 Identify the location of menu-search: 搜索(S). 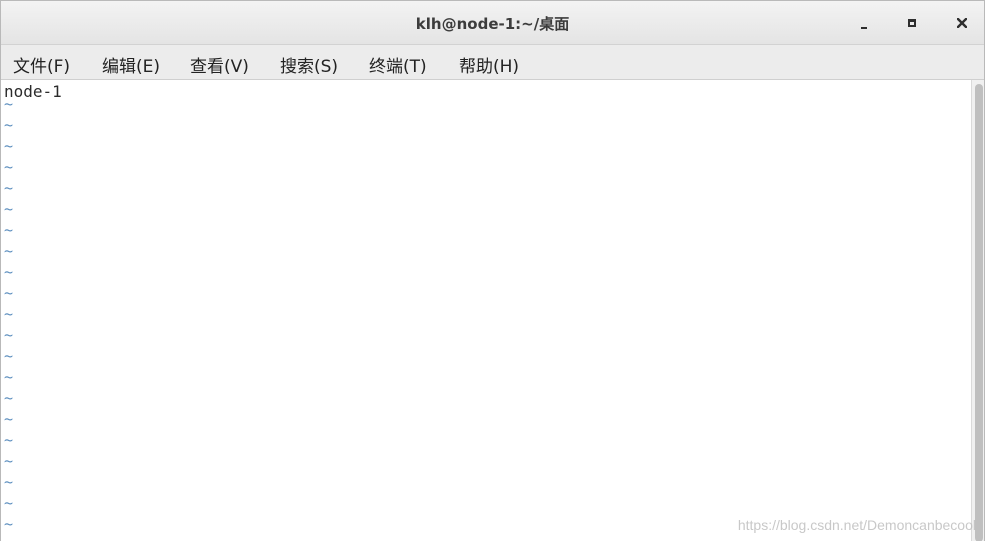
(309, 64).